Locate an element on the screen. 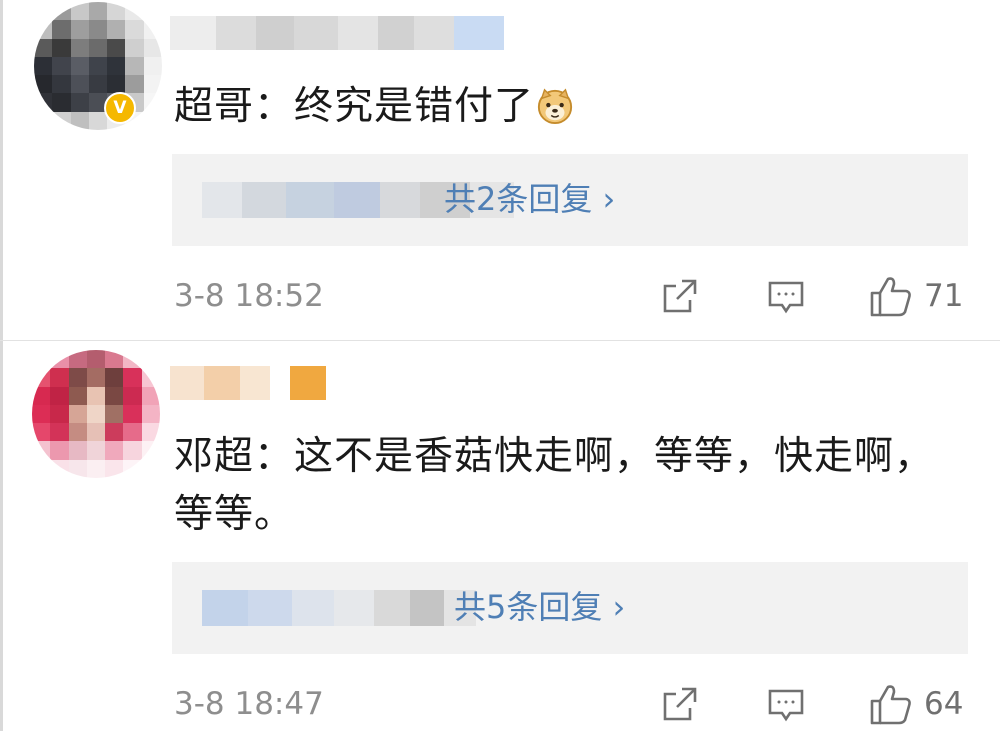 The height and width of the screenshot is (734, 1000). comment-text: 邓超：这不是香菇快走啊，等等，快走啊，等等。 is located at coordinates (574, 486).